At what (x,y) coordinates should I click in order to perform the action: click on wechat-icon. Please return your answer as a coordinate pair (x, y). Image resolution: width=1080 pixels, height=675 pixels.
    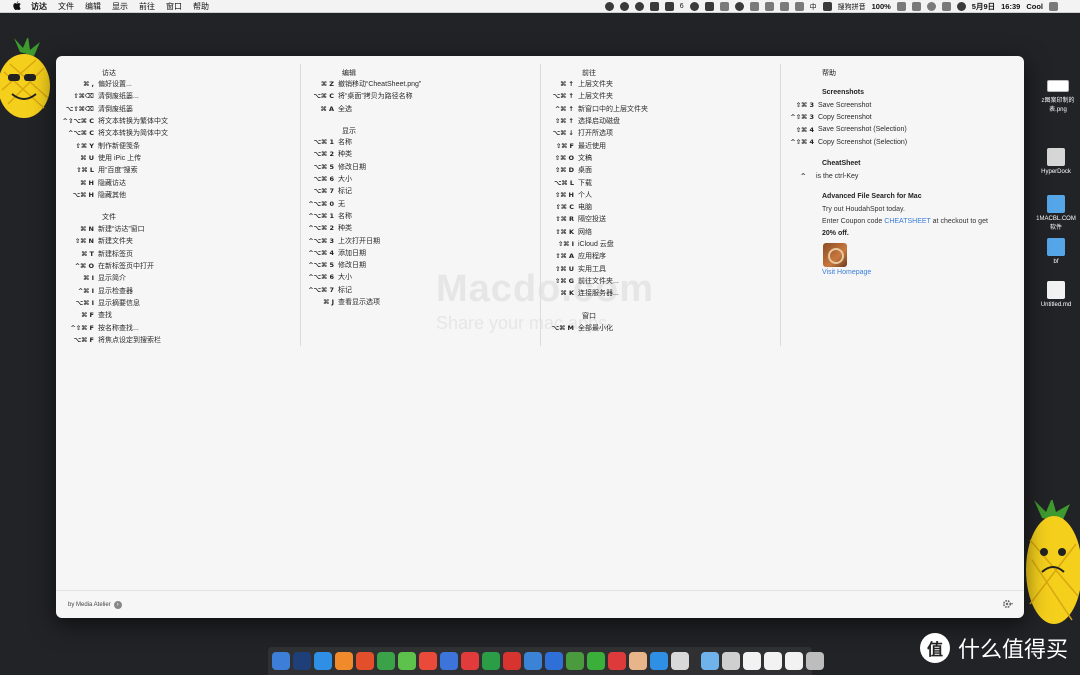
    Looking at the image, I should click on (739, 6).